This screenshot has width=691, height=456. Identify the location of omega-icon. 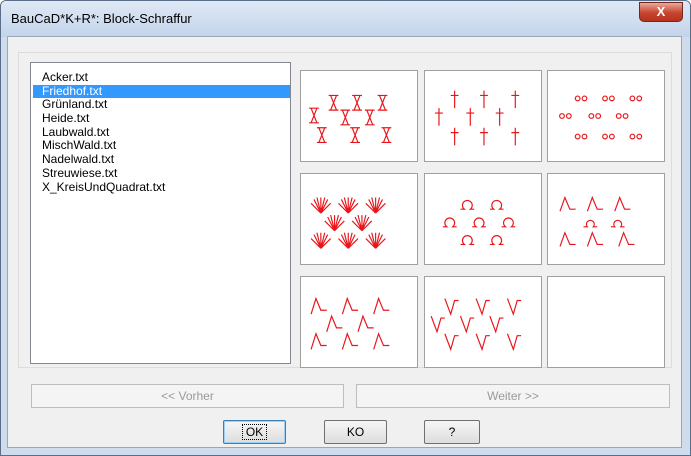
(479, 222).